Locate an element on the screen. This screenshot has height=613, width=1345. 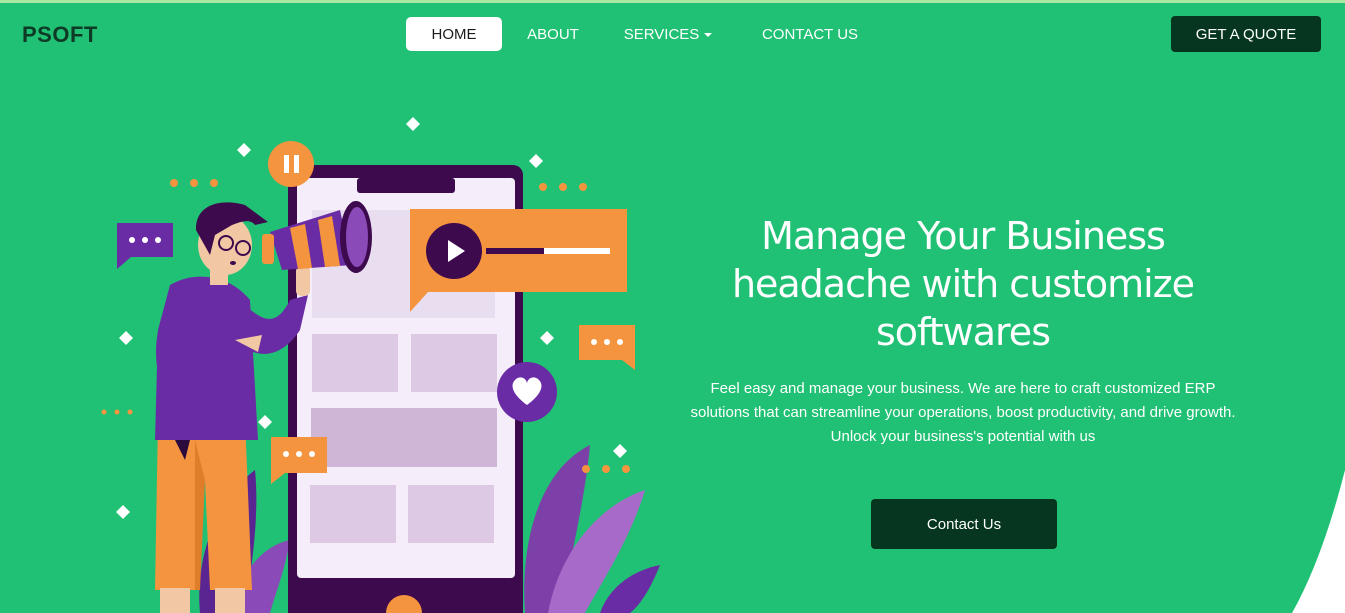
get-a-quote-button: GET A QUOTE is located at coordinates (1246, 34).